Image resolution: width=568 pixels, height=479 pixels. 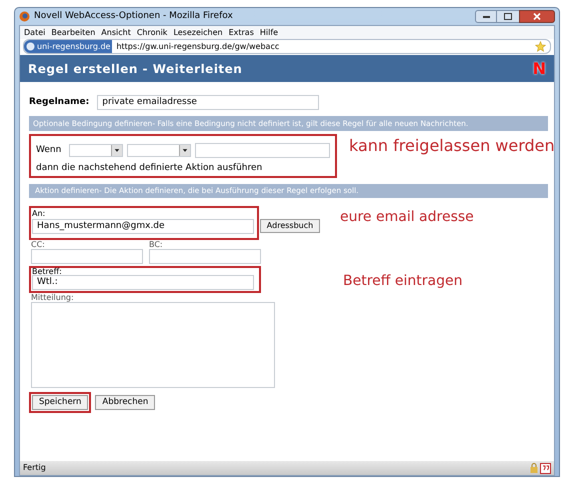 I want to click on annotation-text: eure email adresse, so click(x=407, y=217).